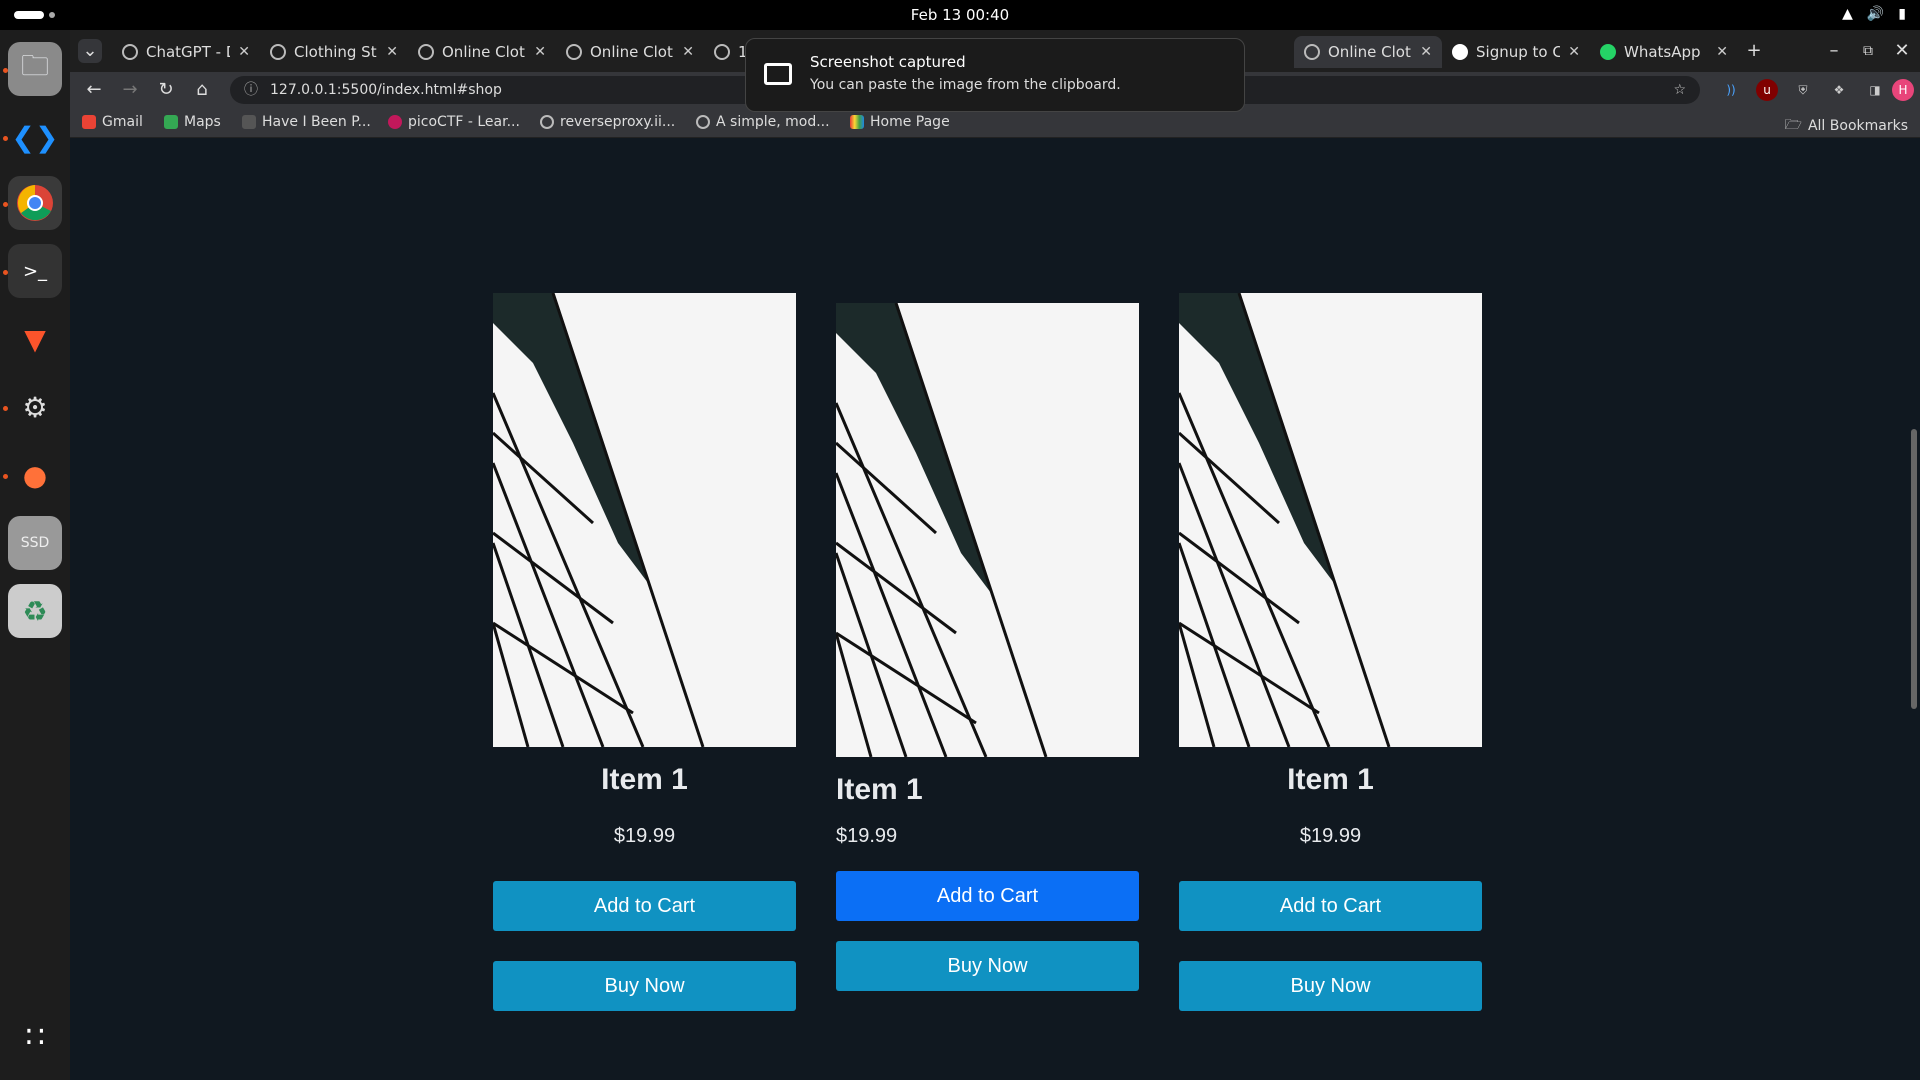 The width and height of the screenshot is (1920, 1080). I want to click on tab-github: Signup to C ✕, so click(1516, 52).